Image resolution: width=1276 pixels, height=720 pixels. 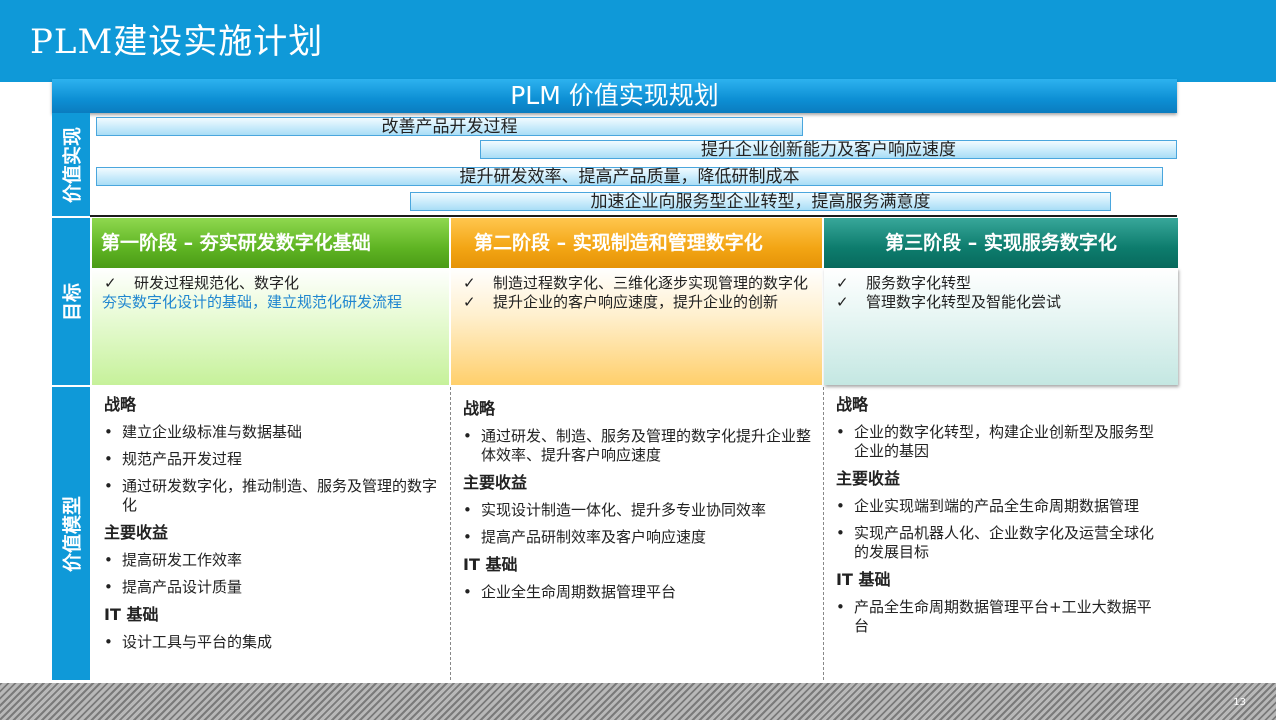 What do you see at coordinates (621, 302) in the screenshot?
I see `goal-item: ✓ 提升企业的客户响应速度，提升企业的创新` at bounding box center [621, 302].